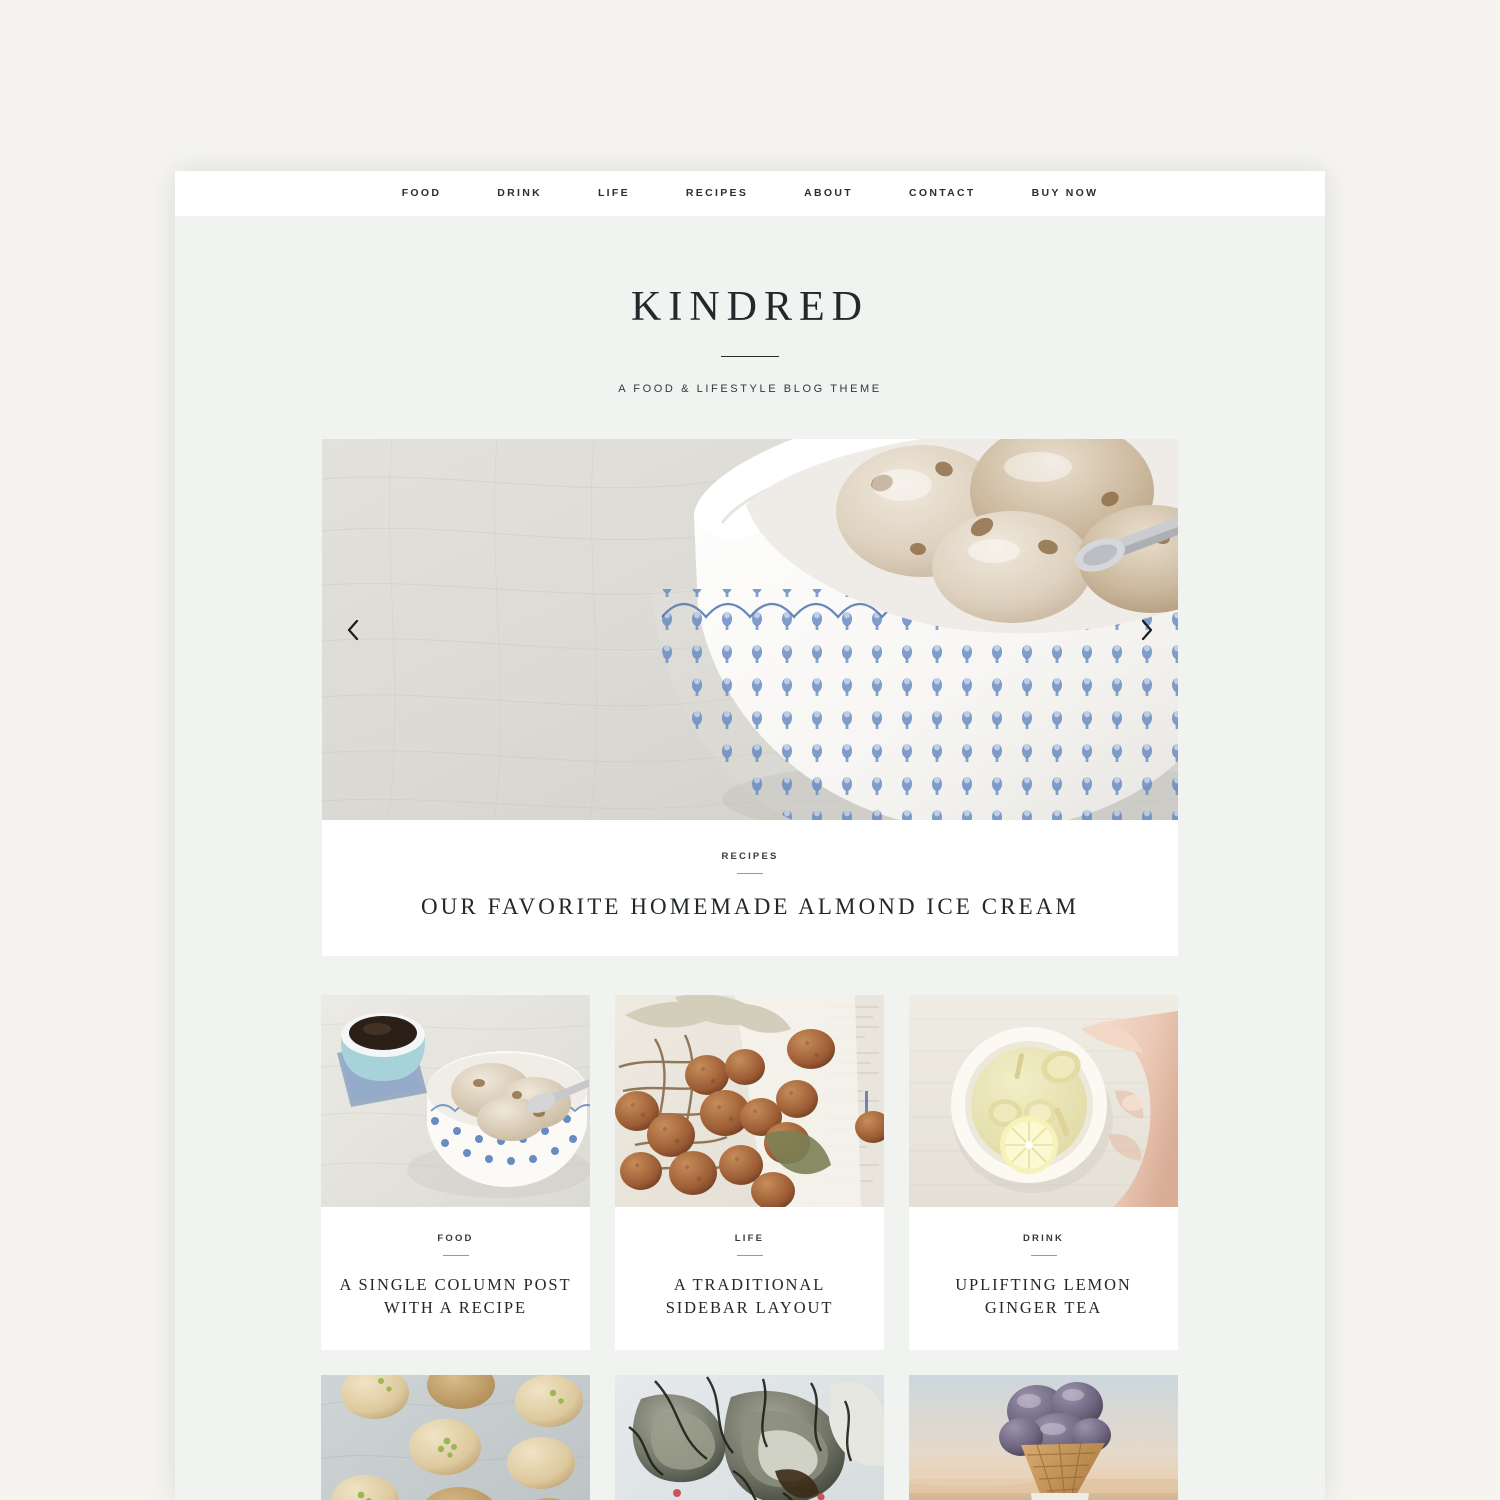  What do you see at coordinates (750, 389) in the screenshot?
I see `site-tagline: A FOOD & LIFESTYLE BLOG THEME` at bounding box center [750, 389].